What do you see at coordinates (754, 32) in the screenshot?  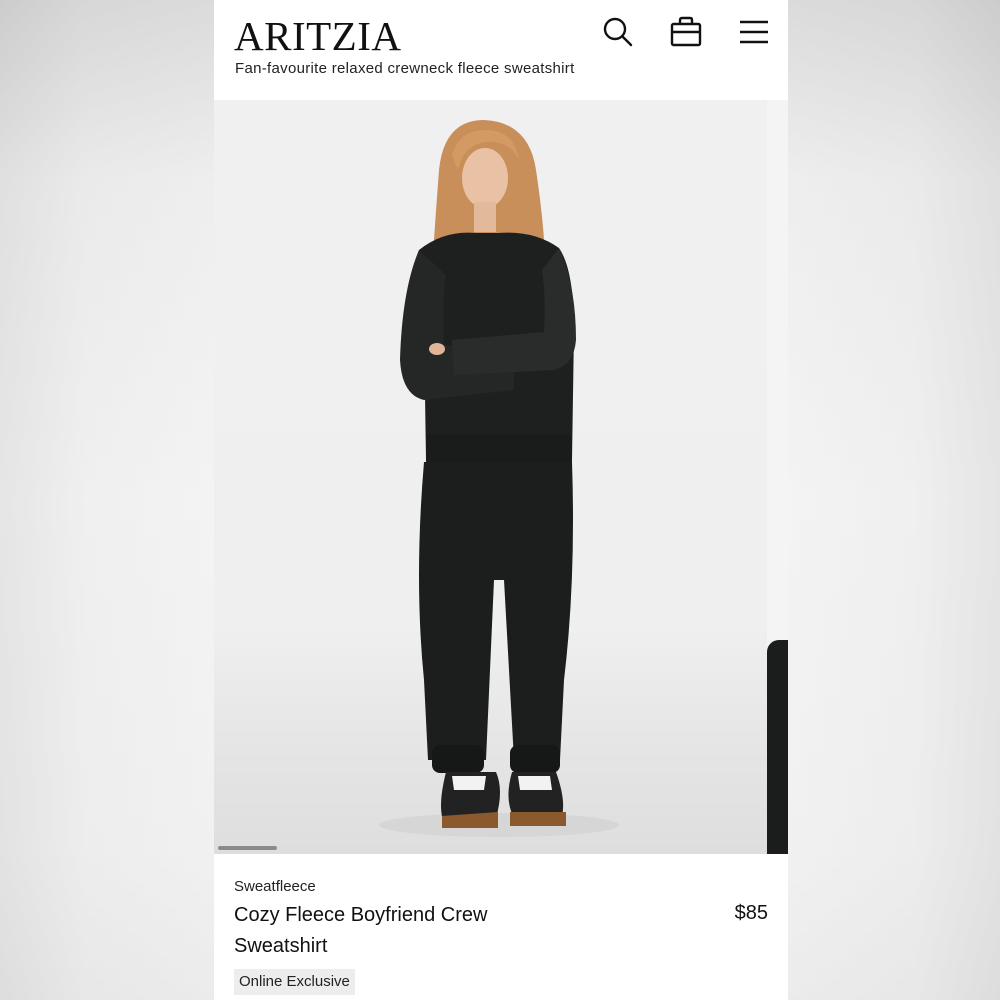 I see `menu-icon` at bounding box center [754, 32].